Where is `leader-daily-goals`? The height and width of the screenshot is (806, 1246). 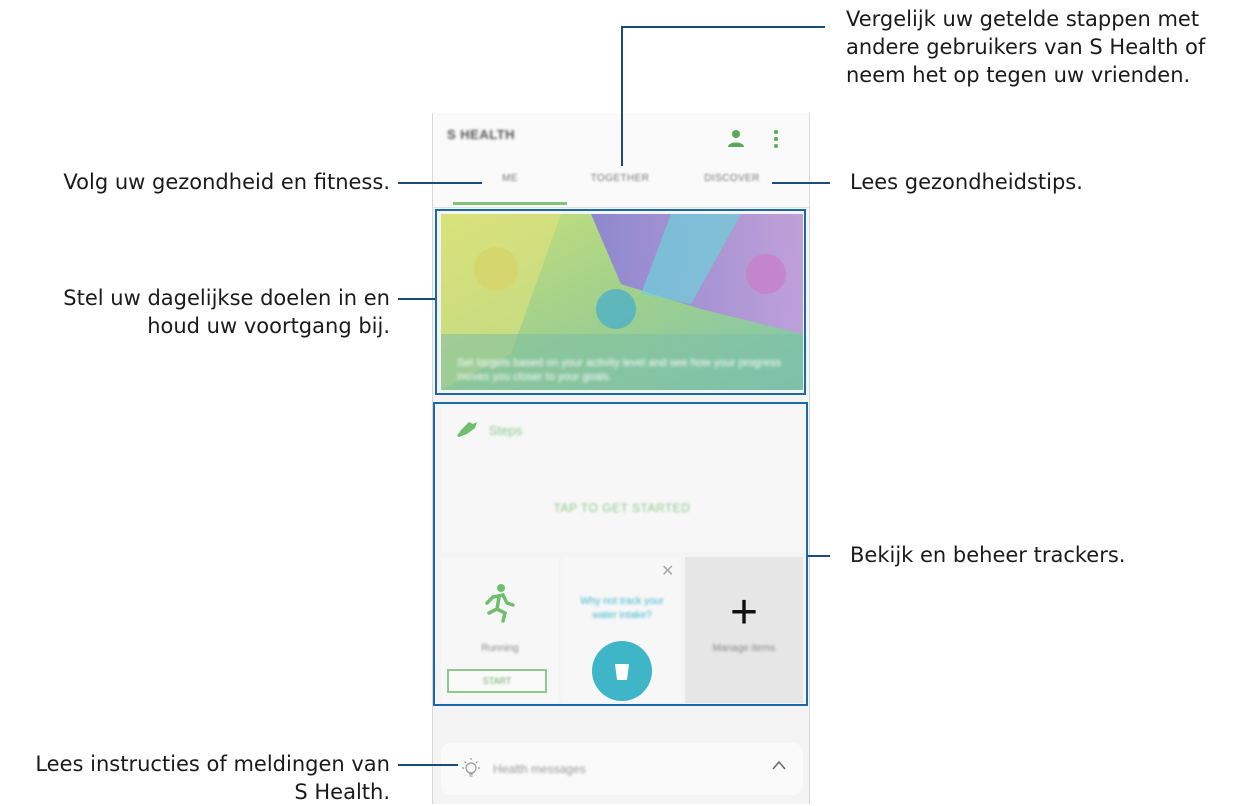
leader-daily-goals is located at coordinates (416, 299).